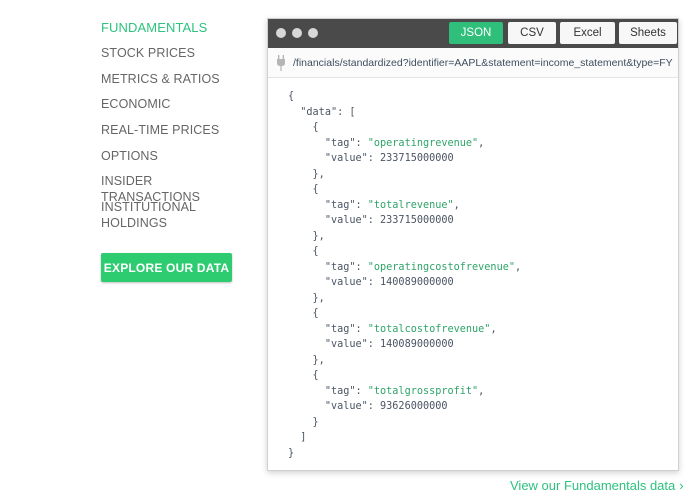 The height and width of the screenshot is (503, 696). What do you see at coordinates (166, 267) in the screenshot?
I see `explore-our-data-button: EXPLORE OUR DATA` at bounding box center [166, 267].